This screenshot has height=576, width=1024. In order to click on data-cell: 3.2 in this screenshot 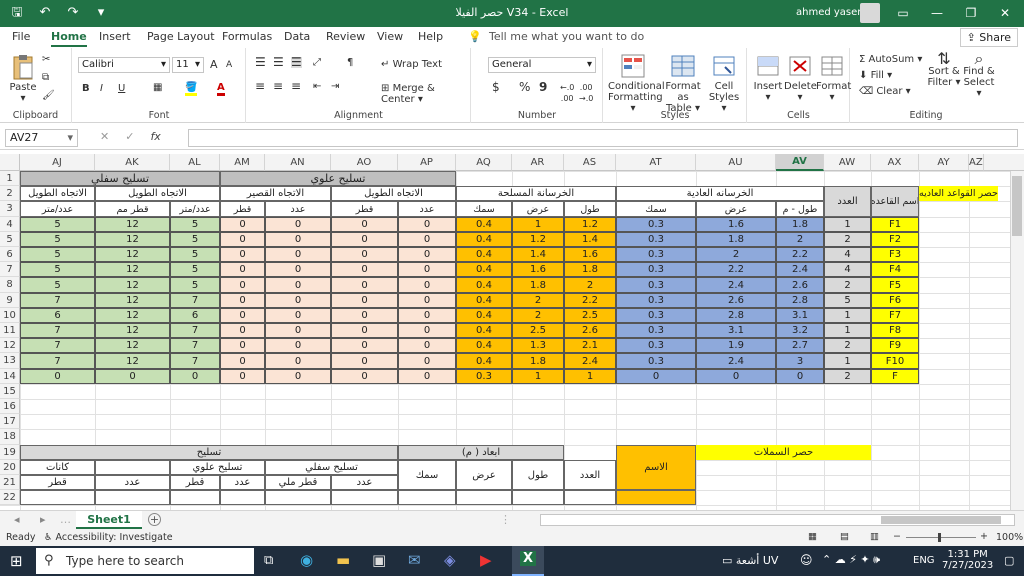, I will do `click(800, 330)`.